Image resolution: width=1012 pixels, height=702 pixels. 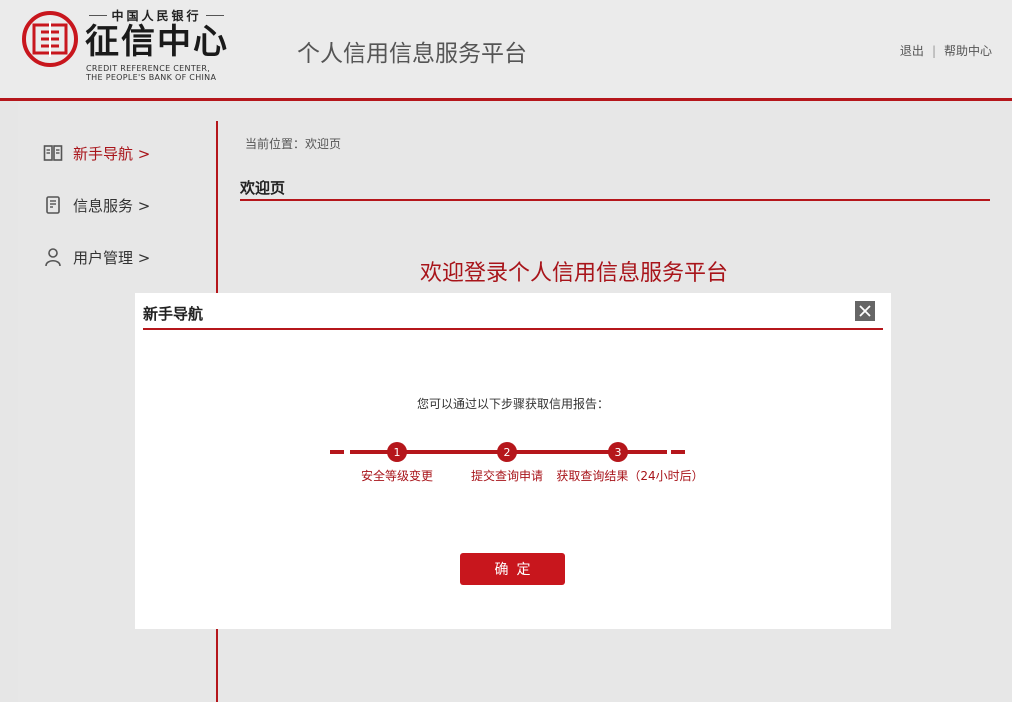 What do you see at coordinates (50, 39) in the screenshot?
I see `credit-center-logo-icon` at bounding box center [50, 39].